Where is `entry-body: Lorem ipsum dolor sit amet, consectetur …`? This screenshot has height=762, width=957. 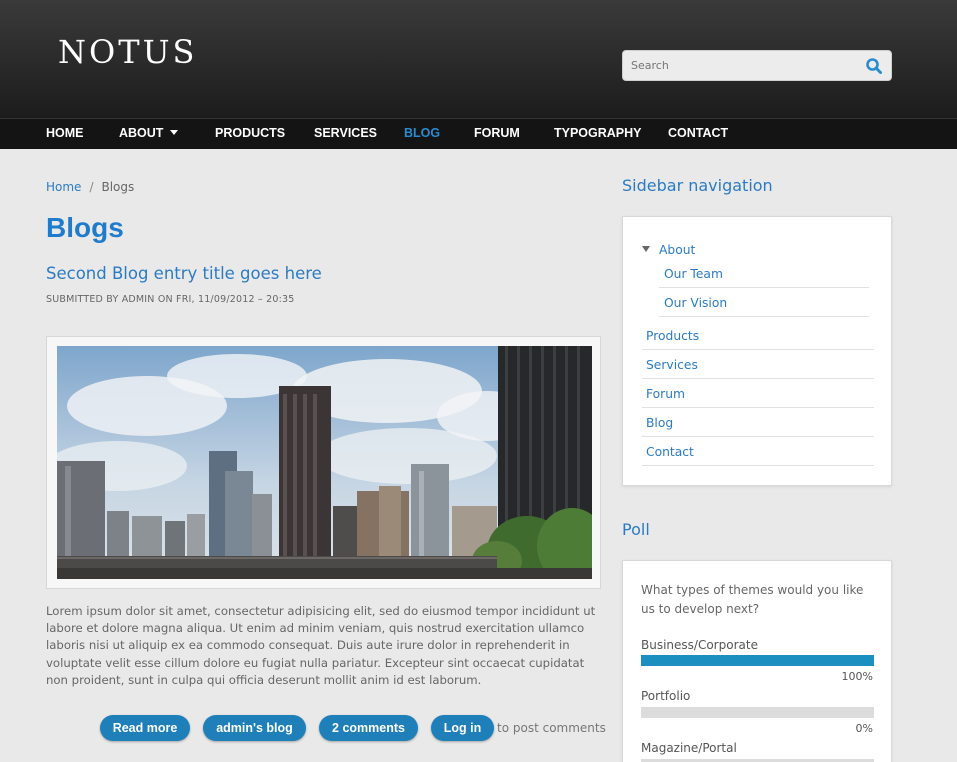
entry-body: Lorem ipsum dolor sit amet, consectetur … is located at coordinates (321, 645).